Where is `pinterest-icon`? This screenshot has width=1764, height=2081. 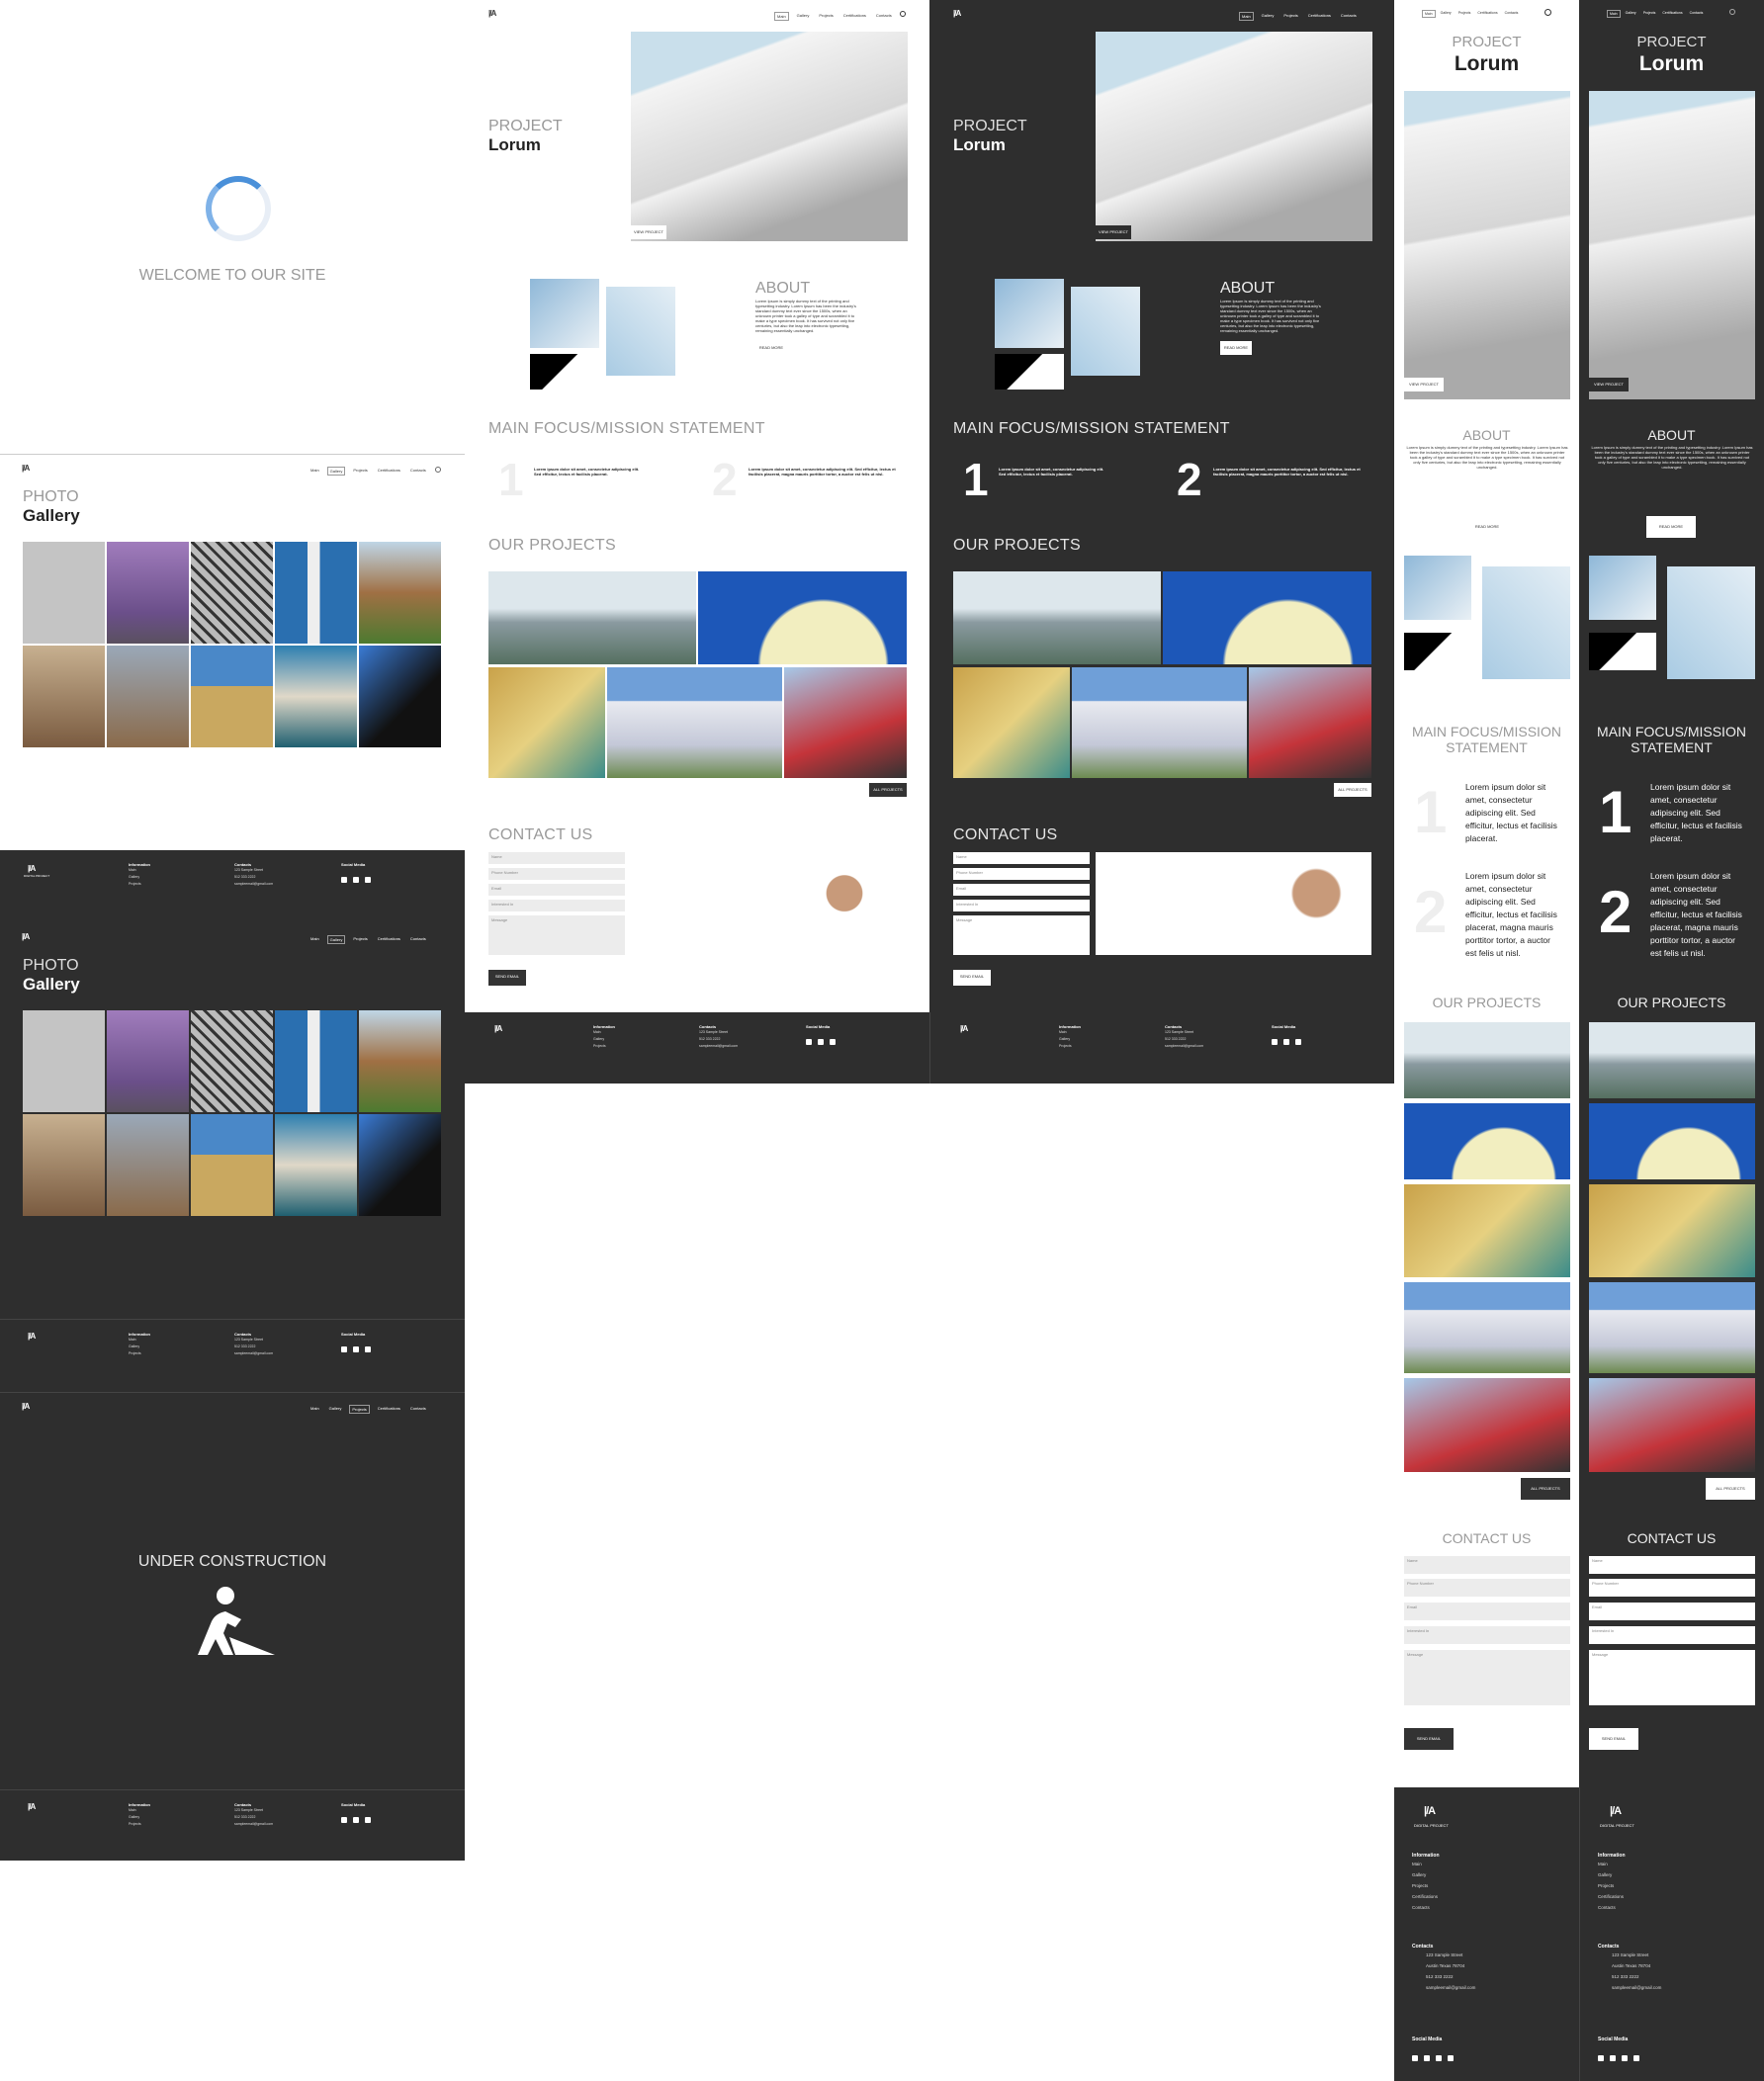
pinterest-icon is located at coordinates (1636, 2058).